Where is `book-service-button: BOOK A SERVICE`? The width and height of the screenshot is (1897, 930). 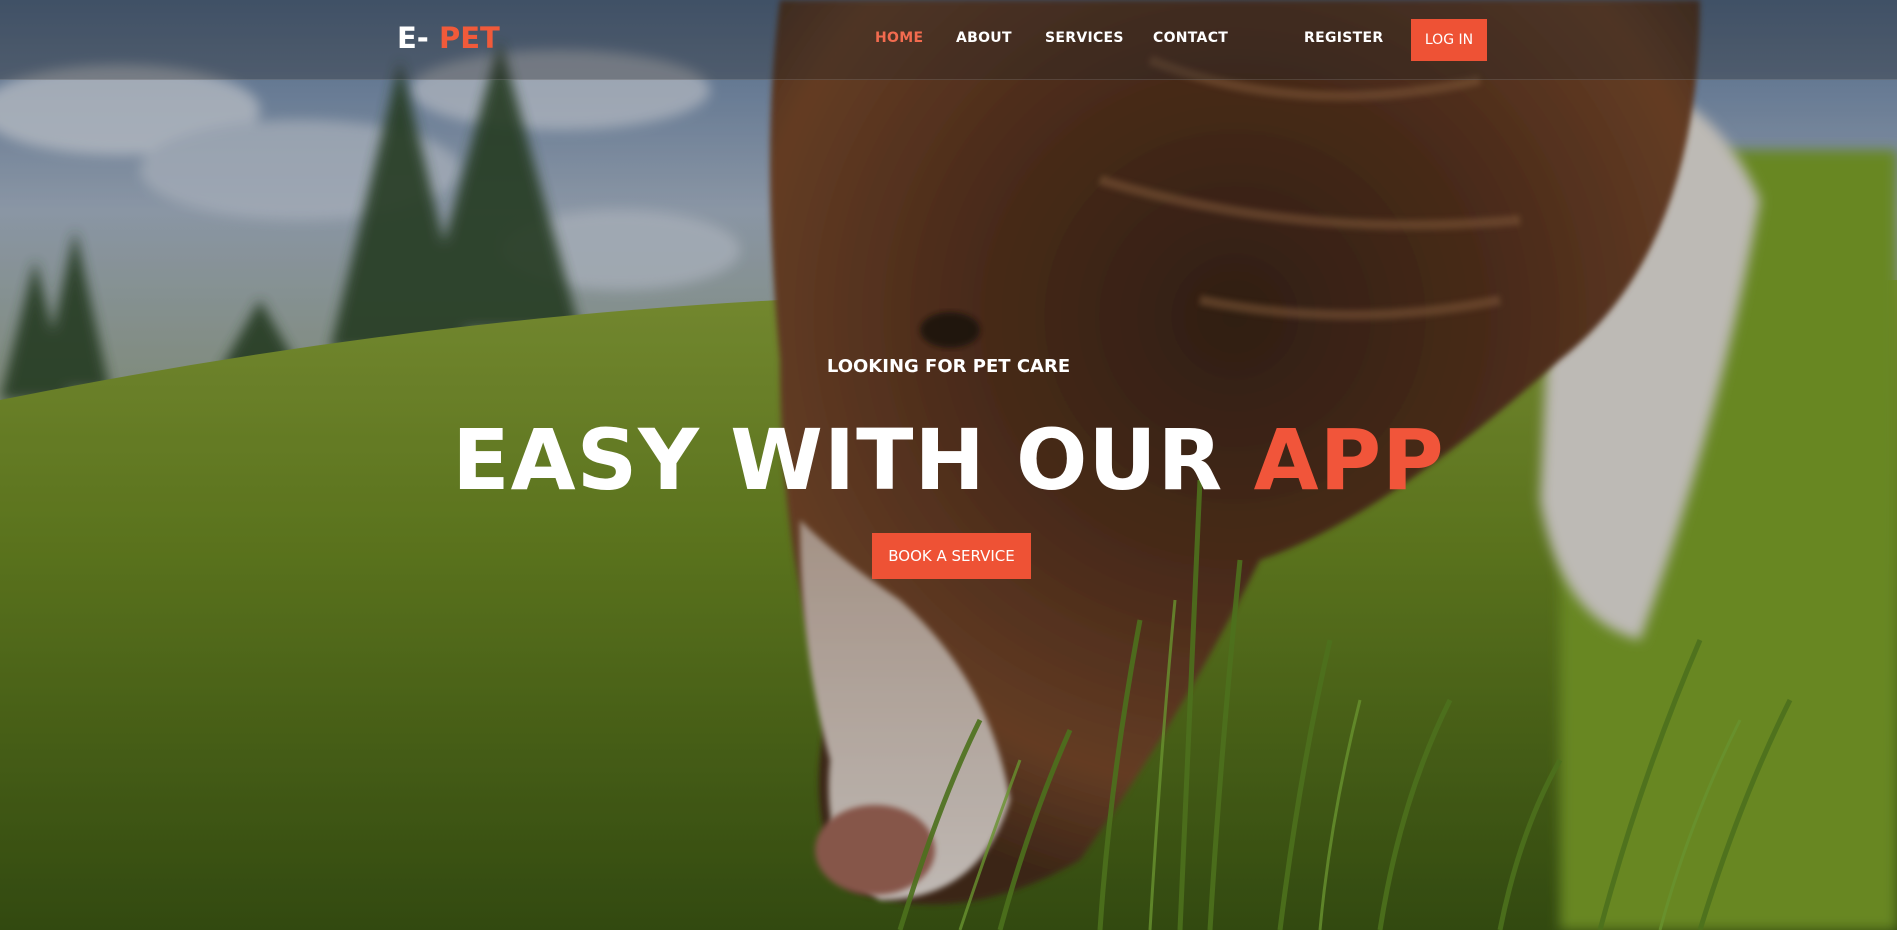
book-service-button: BOOK A SERVICE is located at coordinates (951, 556).